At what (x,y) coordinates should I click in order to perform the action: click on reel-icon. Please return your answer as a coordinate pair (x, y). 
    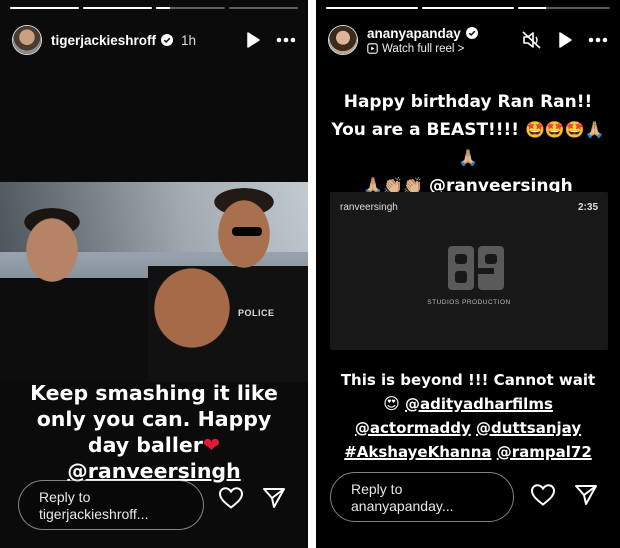
    Looking at the image, I should click on (372, 48).